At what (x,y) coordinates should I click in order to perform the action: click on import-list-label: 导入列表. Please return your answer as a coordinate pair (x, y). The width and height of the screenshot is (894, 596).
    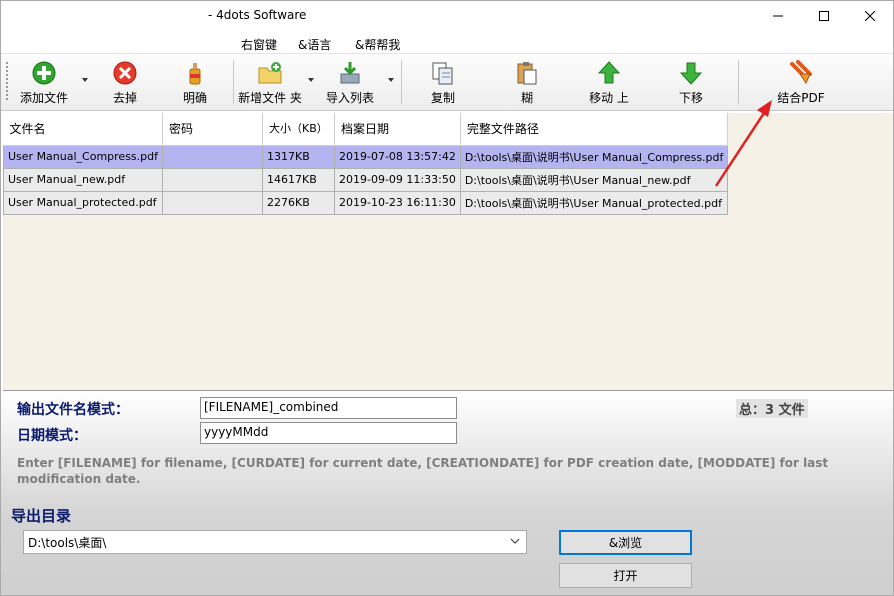
    Looking at the image, I should click on (349, 98).